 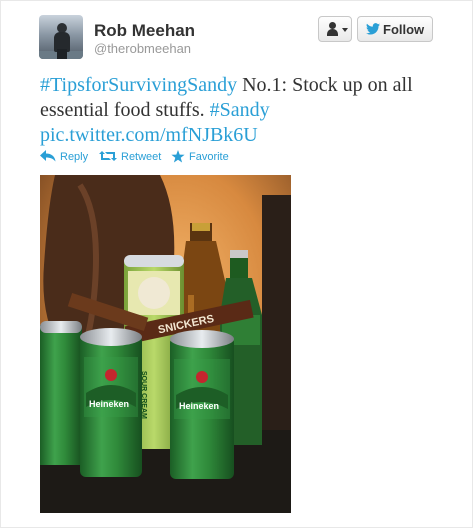 I want to click on user-actions-button, so click(x=335, y=29).